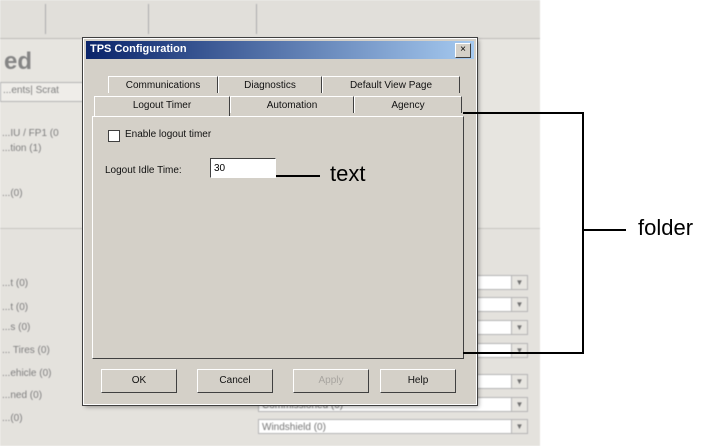  I want to click on ok-button: OK, so click(139, 381).